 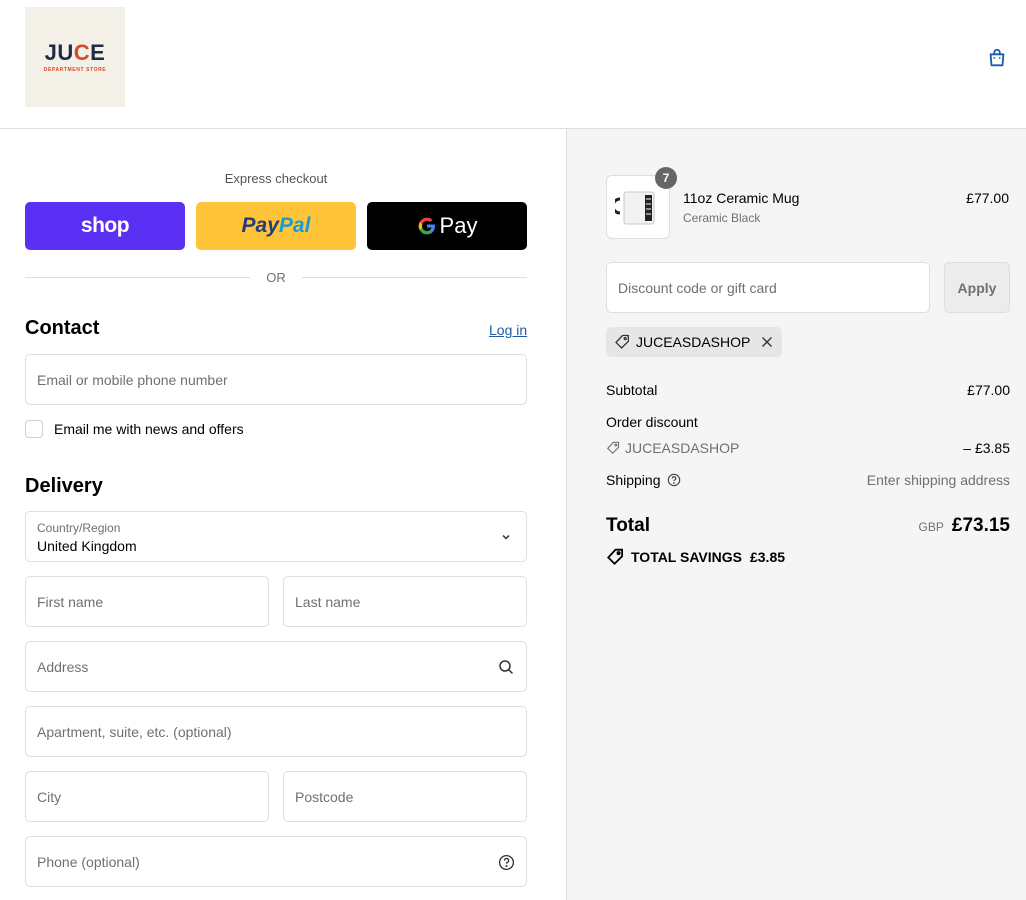 I want to click on address-field: Address, so click(x=276, y=666).